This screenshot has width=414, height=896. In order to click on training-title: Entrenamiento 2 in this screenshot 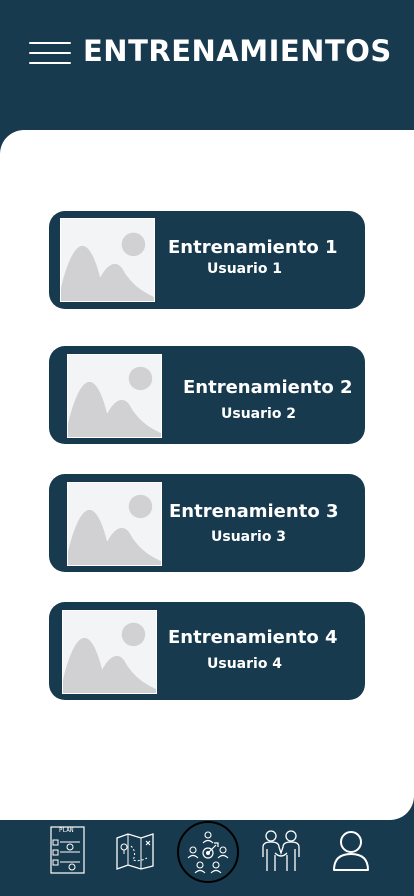, I will do `click(268, 387)`.